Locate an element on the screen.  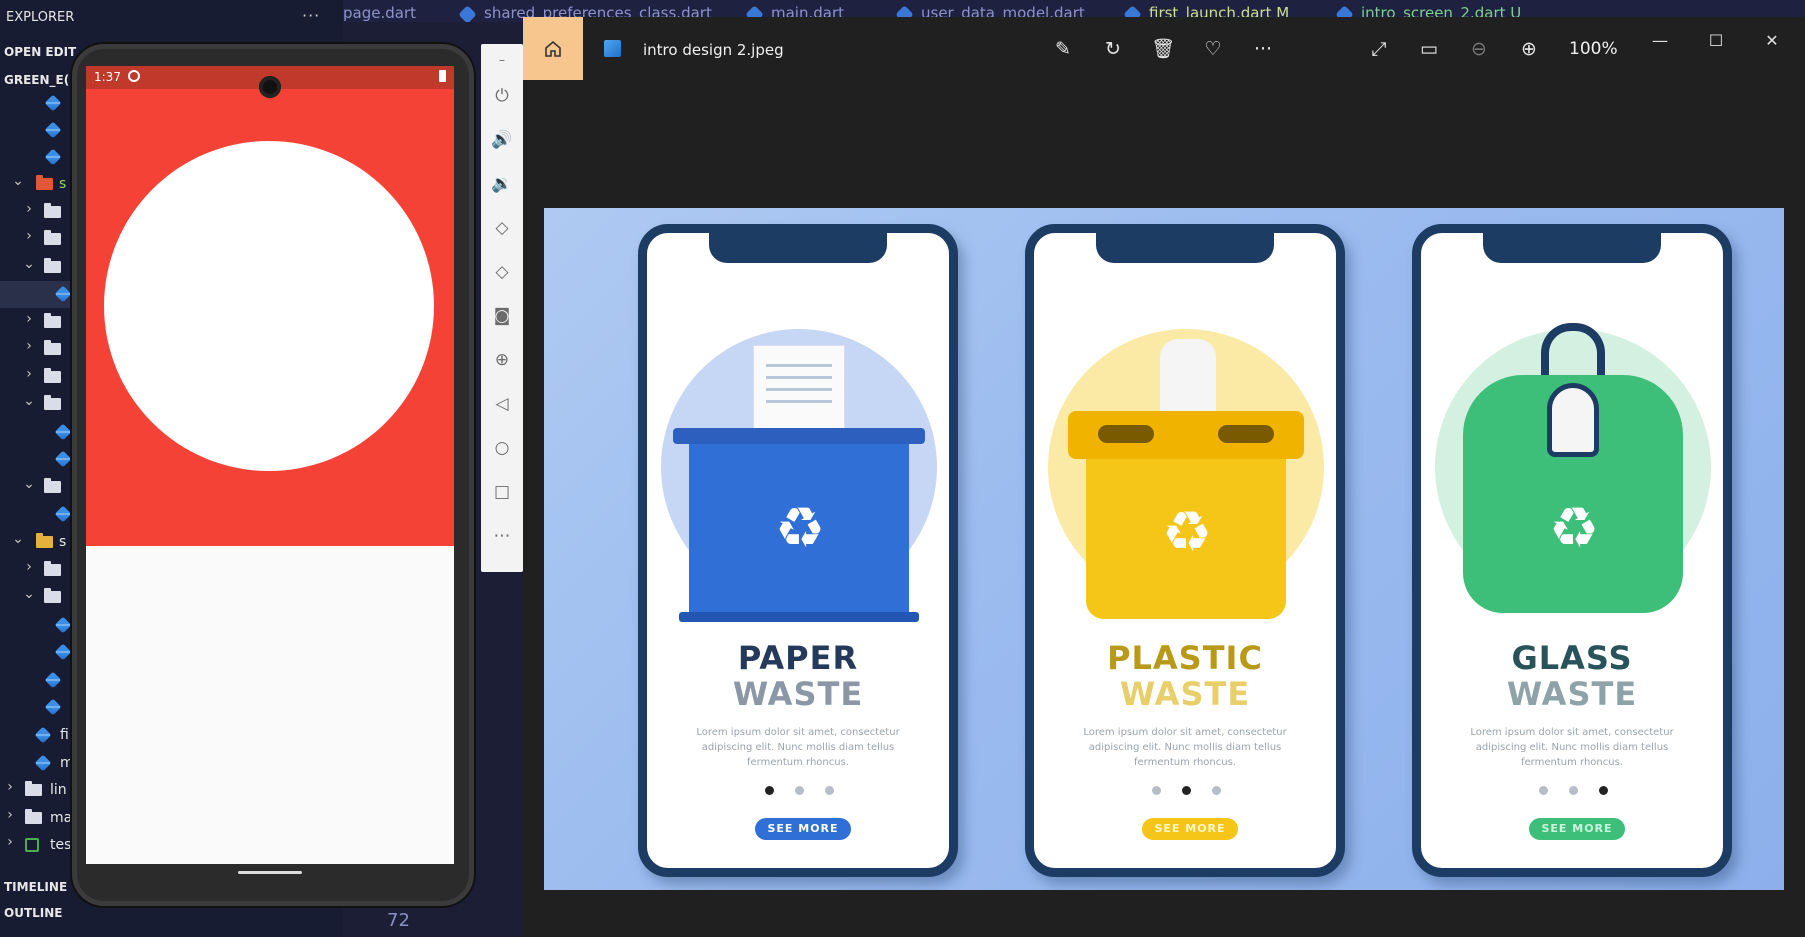
volume-up-icon: 🔊 is located at coordinates (502, 140).